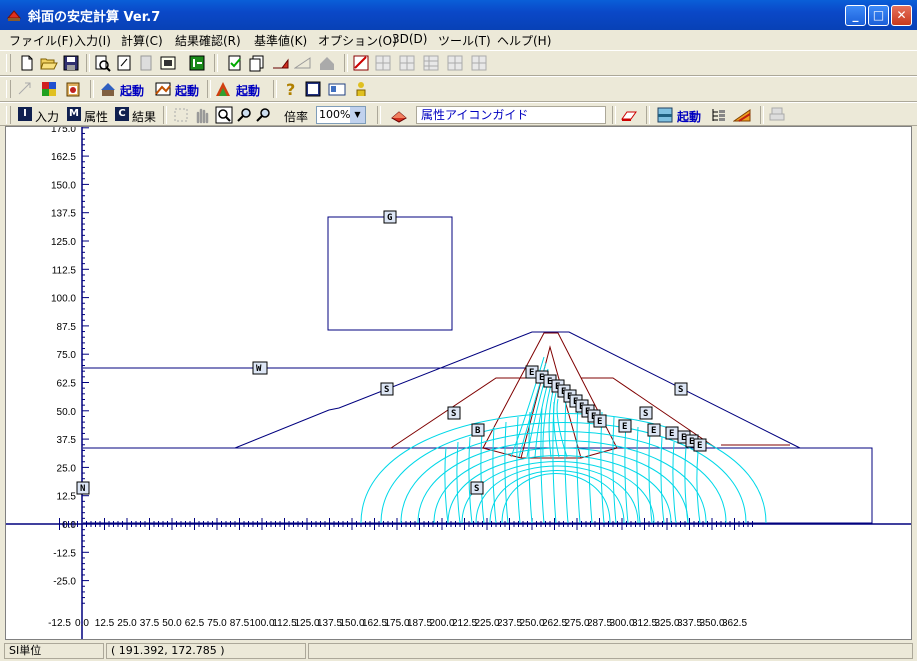  Describe the element at coordinates (150, 623) in the screenshot. I see `x-tick-label: 37.5` at that location.